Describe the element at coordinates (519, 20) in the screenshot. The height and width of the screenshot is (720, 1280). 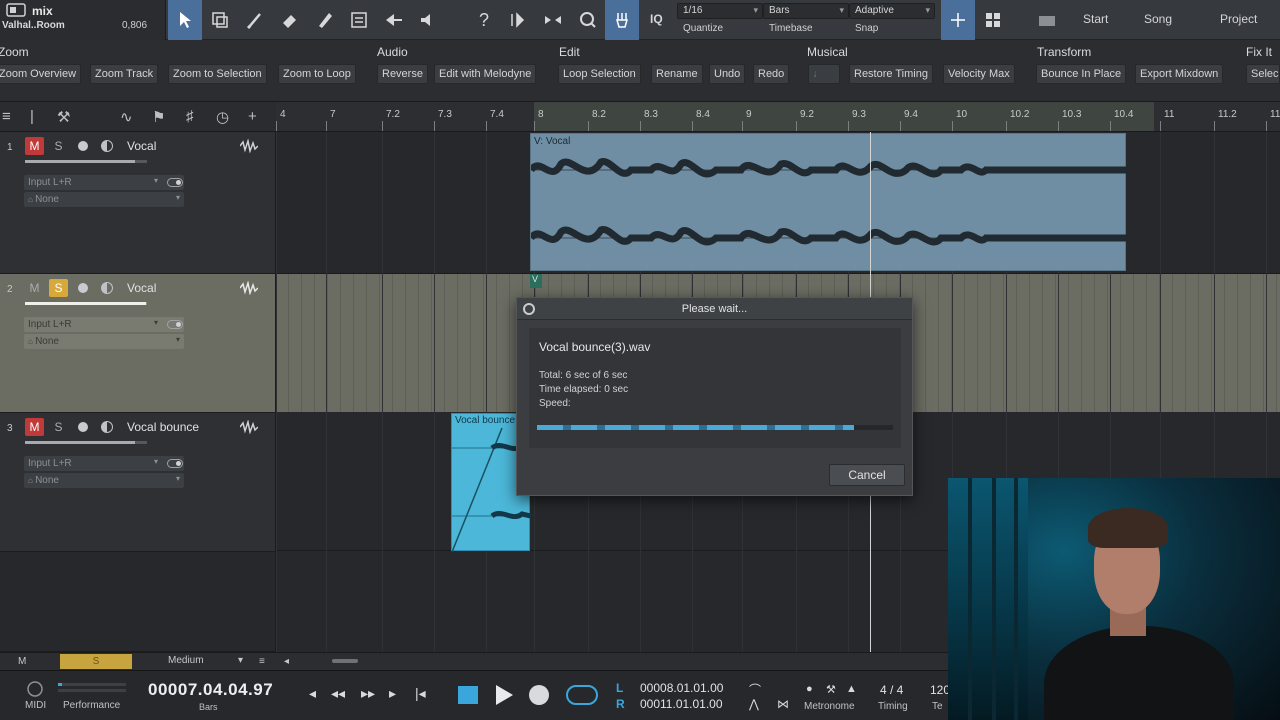
I see `audio-bend-icon` at that location.